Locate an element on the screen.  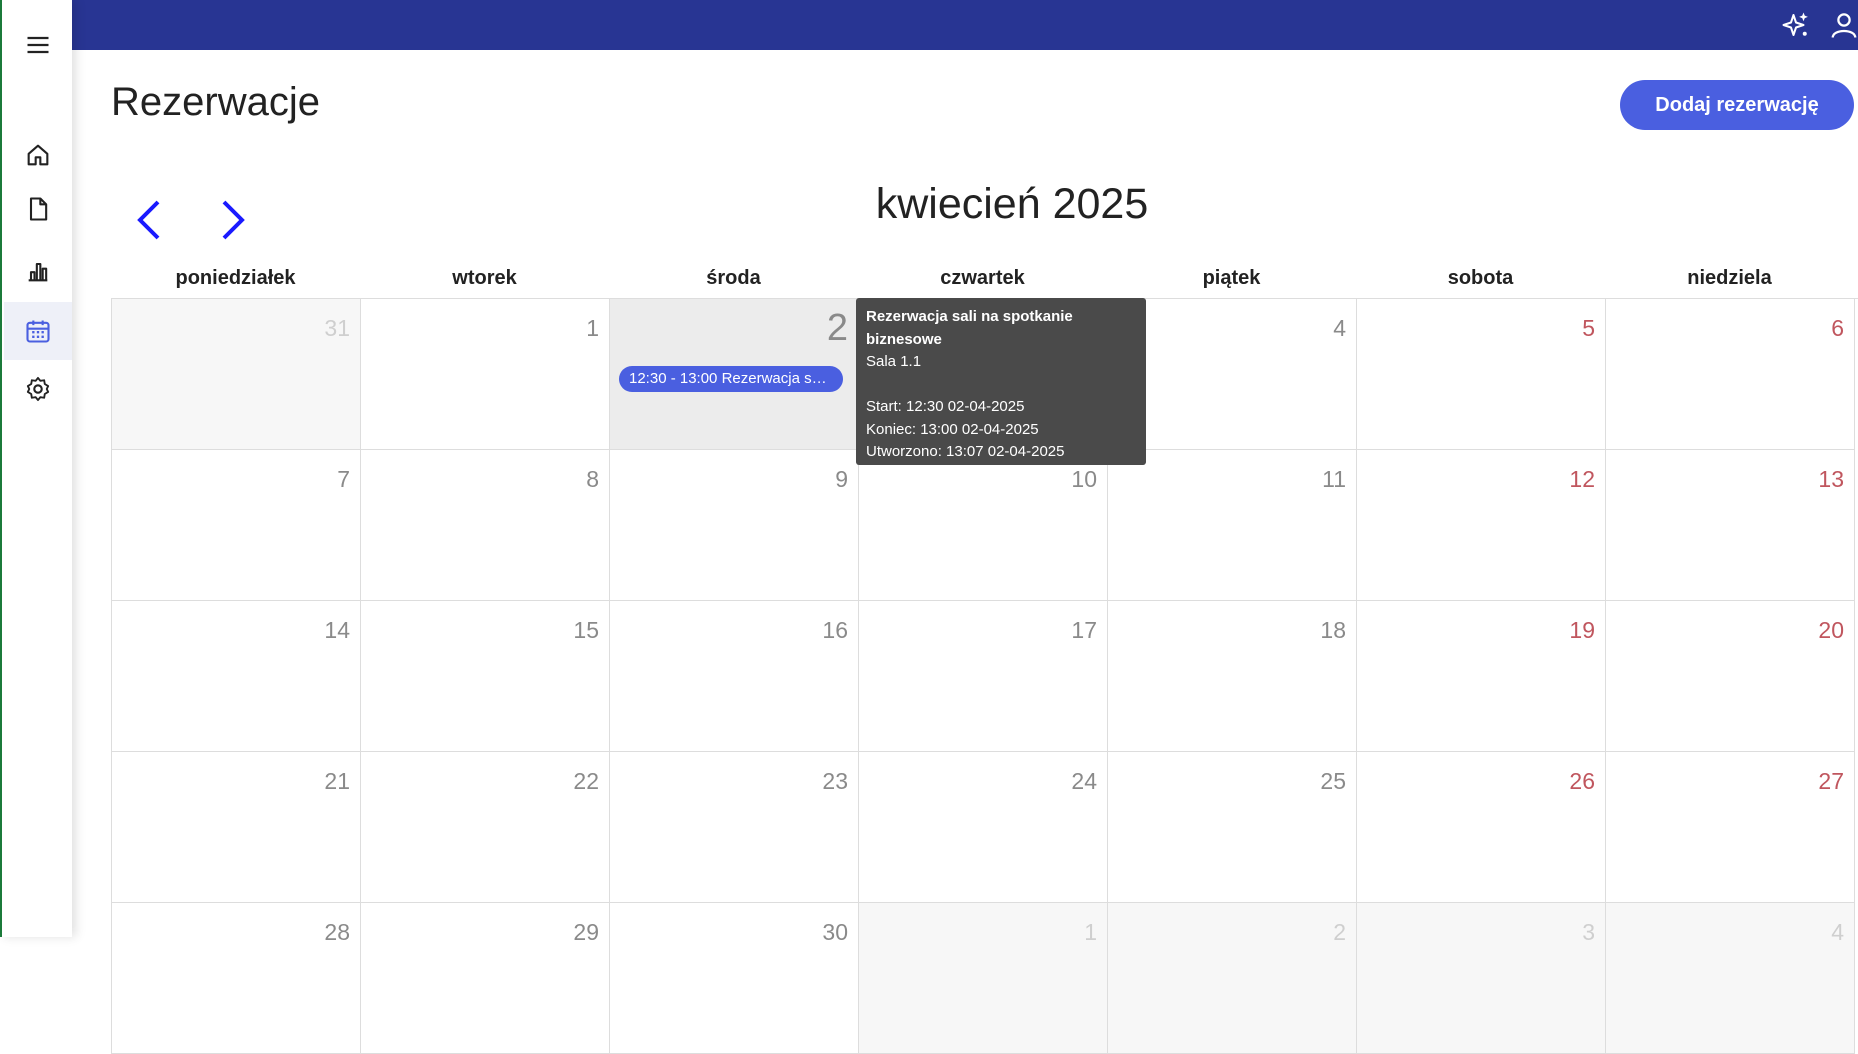
day-cell: 5 is located at coordinates (1481, 374).